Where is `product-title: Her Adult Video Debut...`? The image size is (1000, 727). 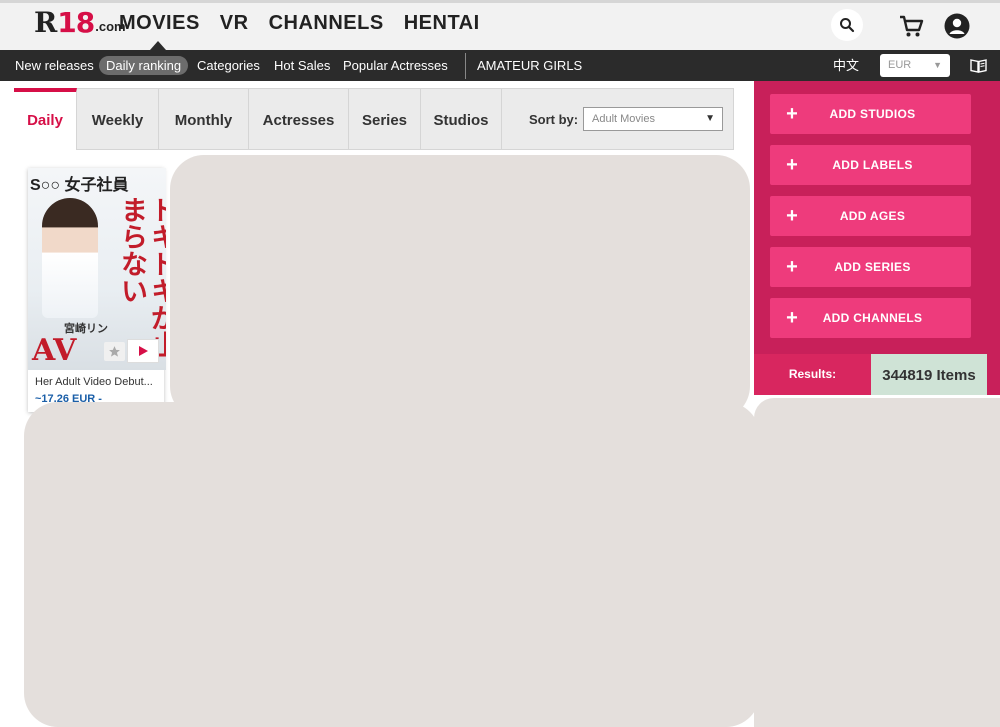 product-title: Her Adult Video Debut... is located at coordinates (99, 382).